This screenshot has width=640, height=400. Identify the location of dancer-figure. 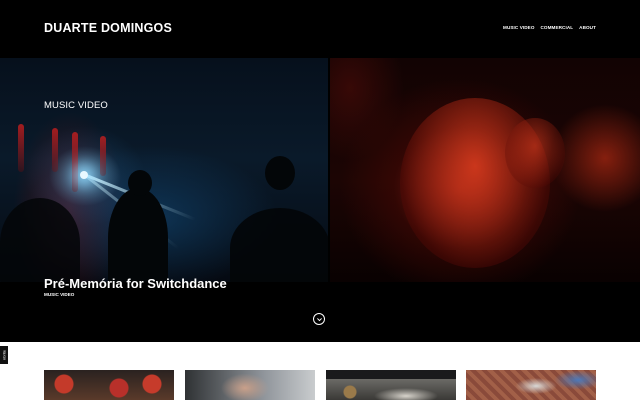
(535, 153).